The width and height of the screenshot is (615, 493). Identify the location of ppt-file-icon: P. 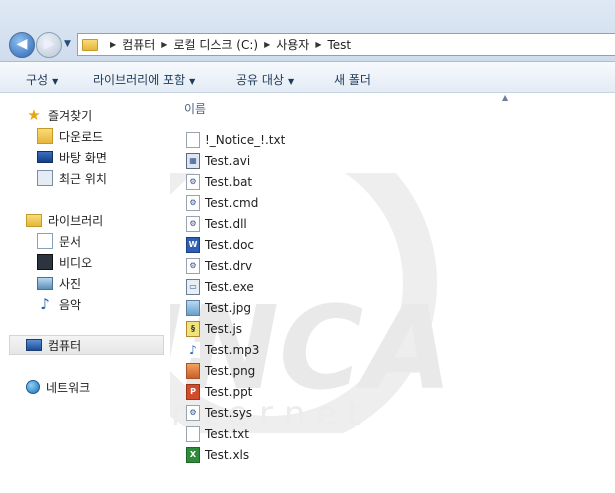
(193, 391).